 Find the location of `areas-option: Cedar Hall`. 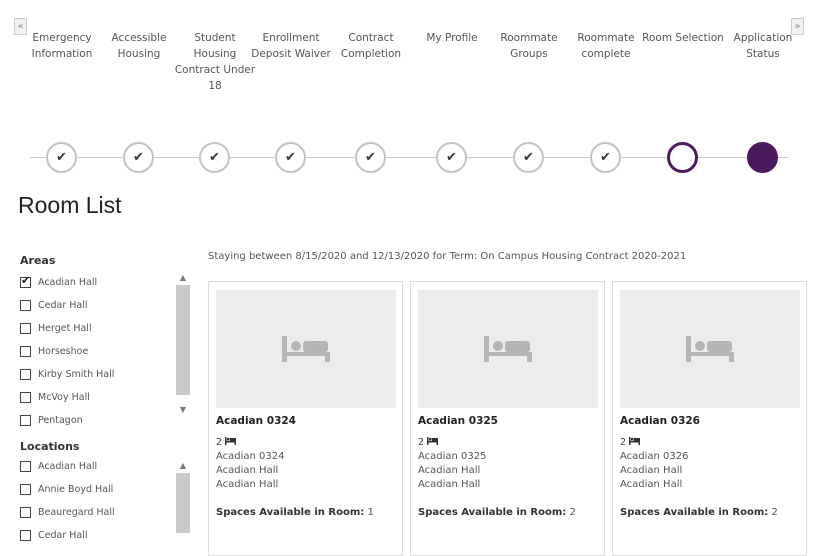

areas-option: Cedar Hall is located at coordinates (94, 305).